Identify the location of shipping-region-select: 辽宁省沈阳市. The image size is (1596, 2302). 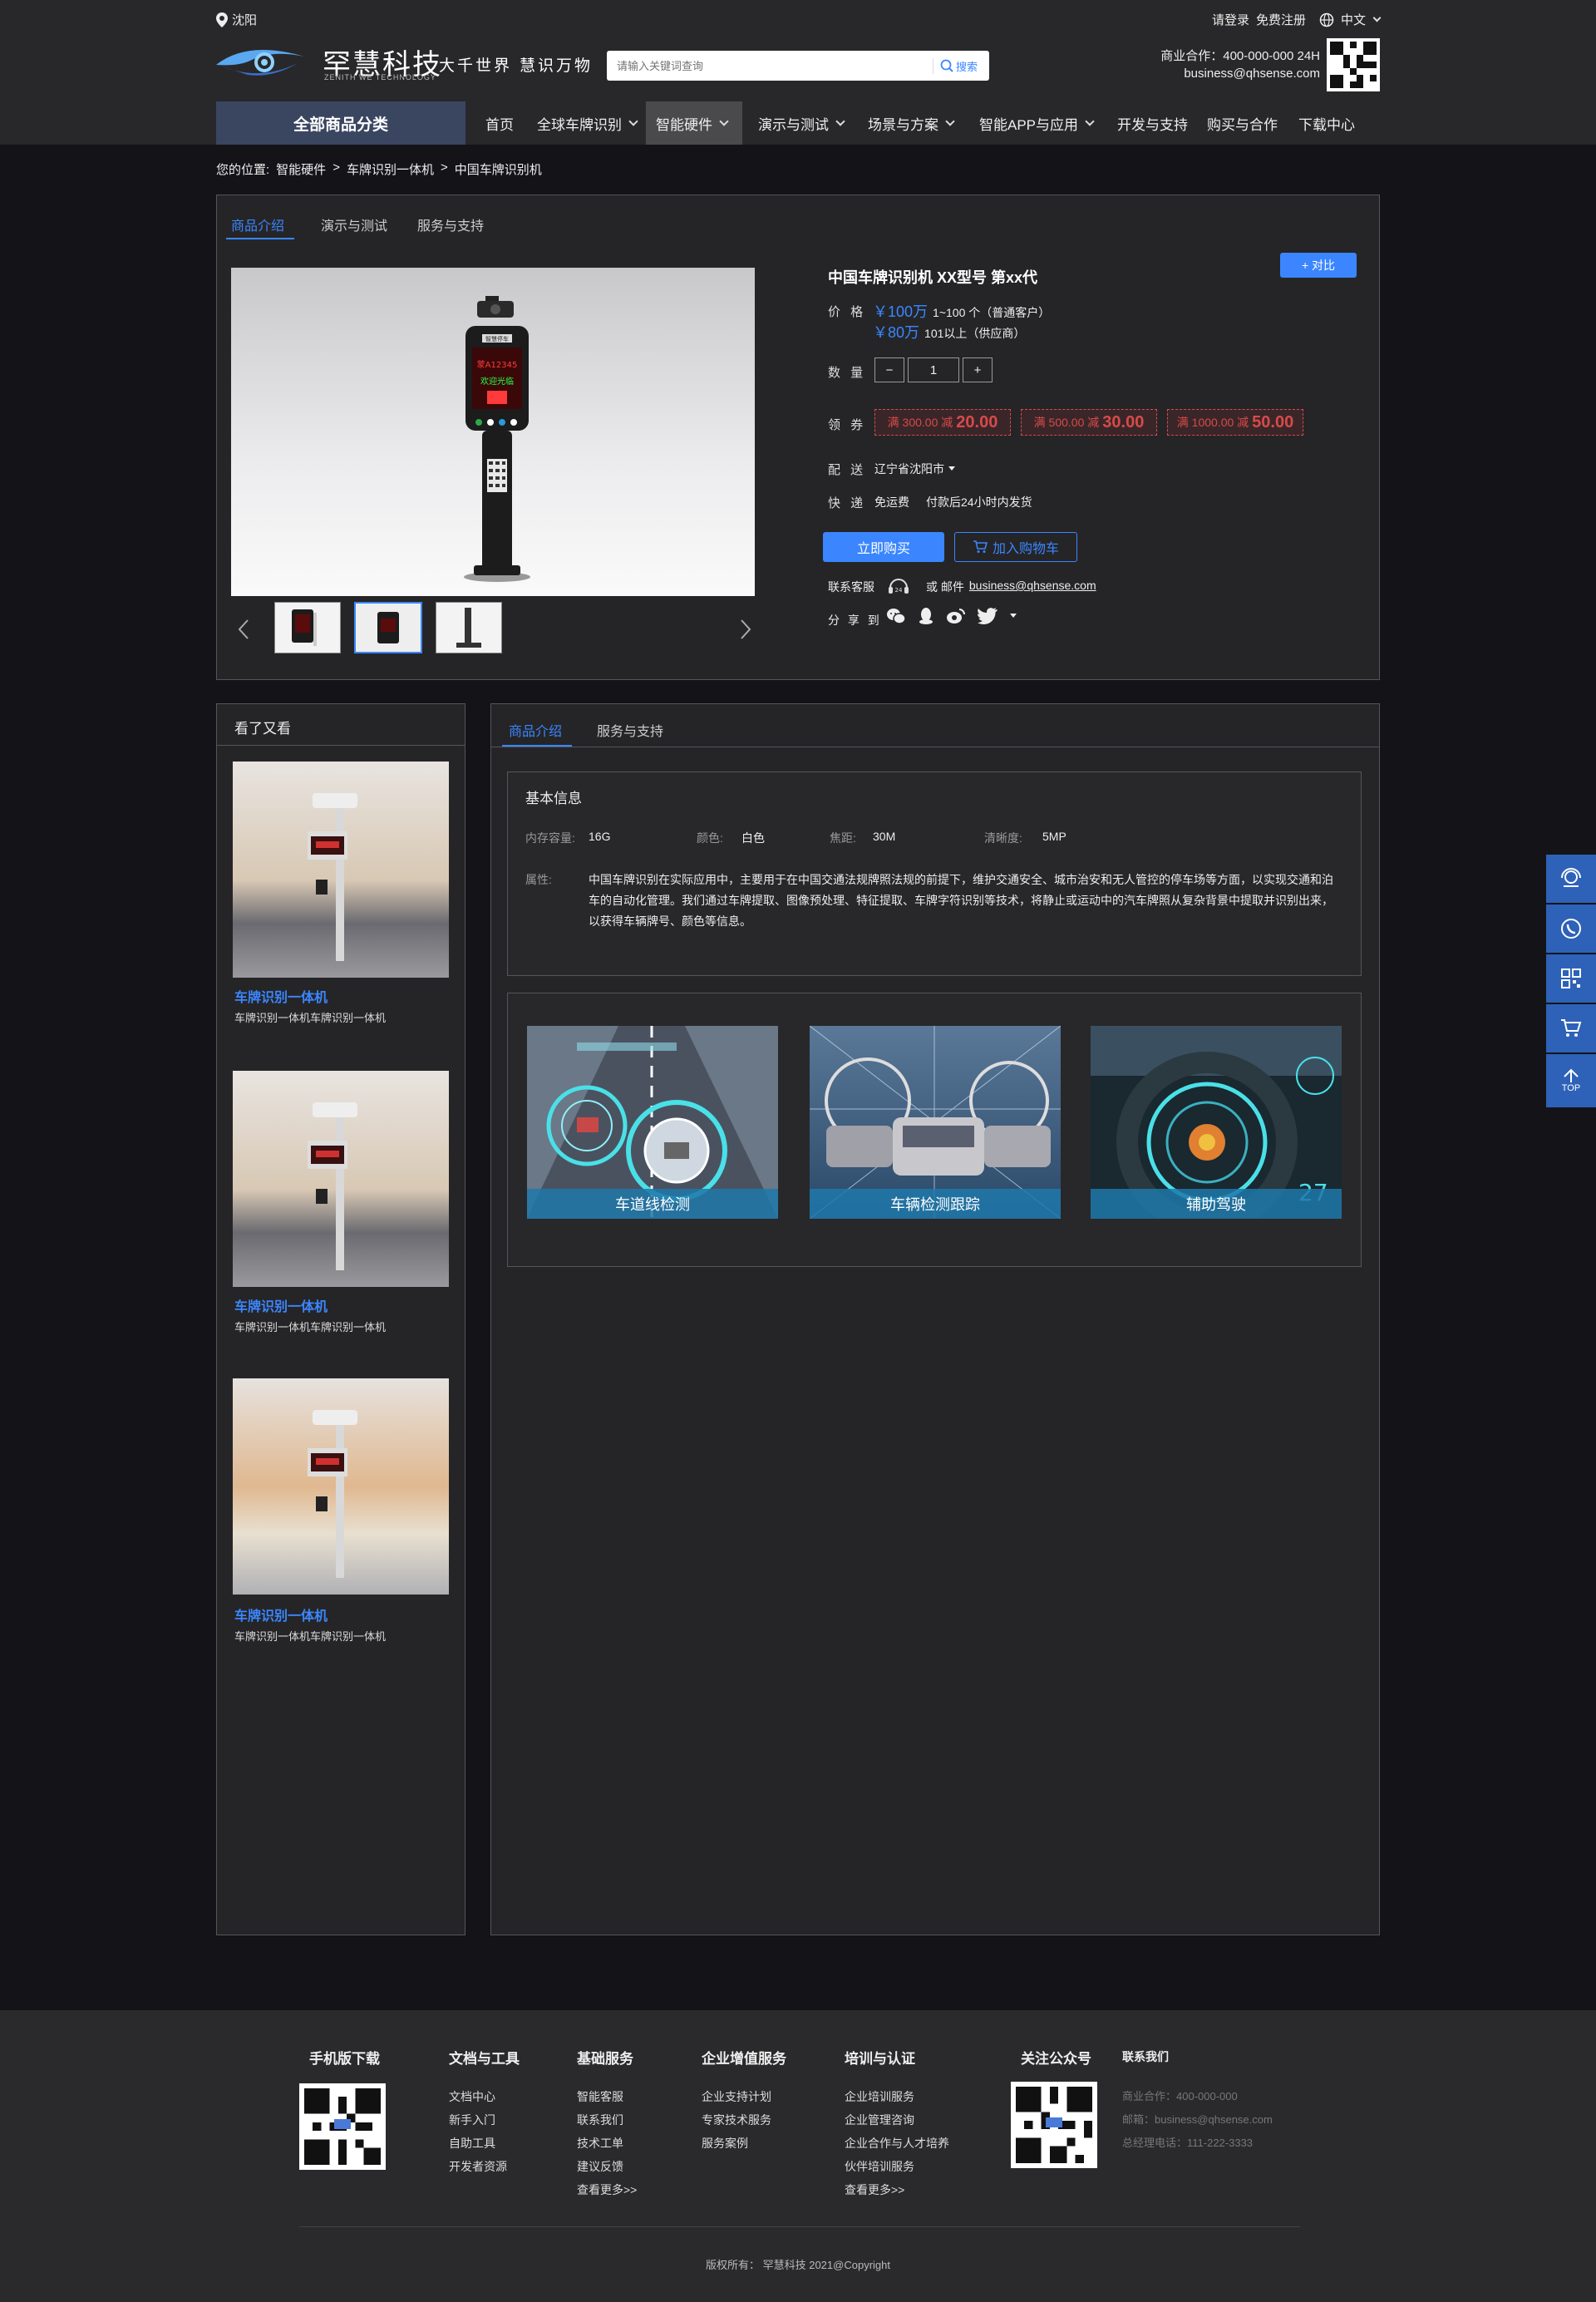
(915, 469).